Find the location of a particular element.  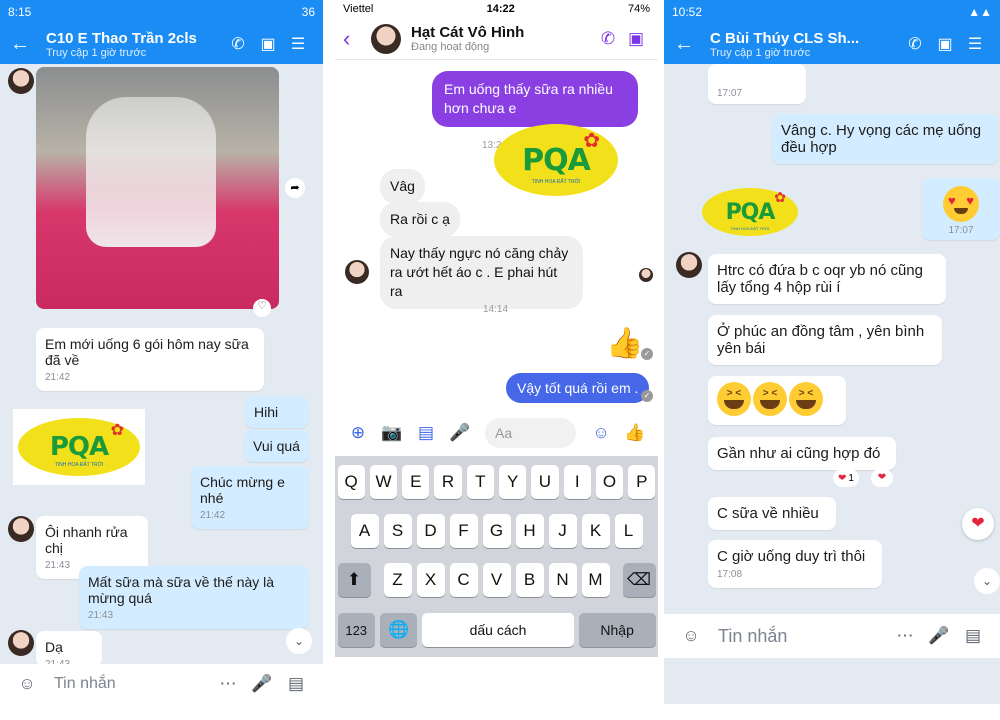

key-d: D is located at coordinates (430, 531).